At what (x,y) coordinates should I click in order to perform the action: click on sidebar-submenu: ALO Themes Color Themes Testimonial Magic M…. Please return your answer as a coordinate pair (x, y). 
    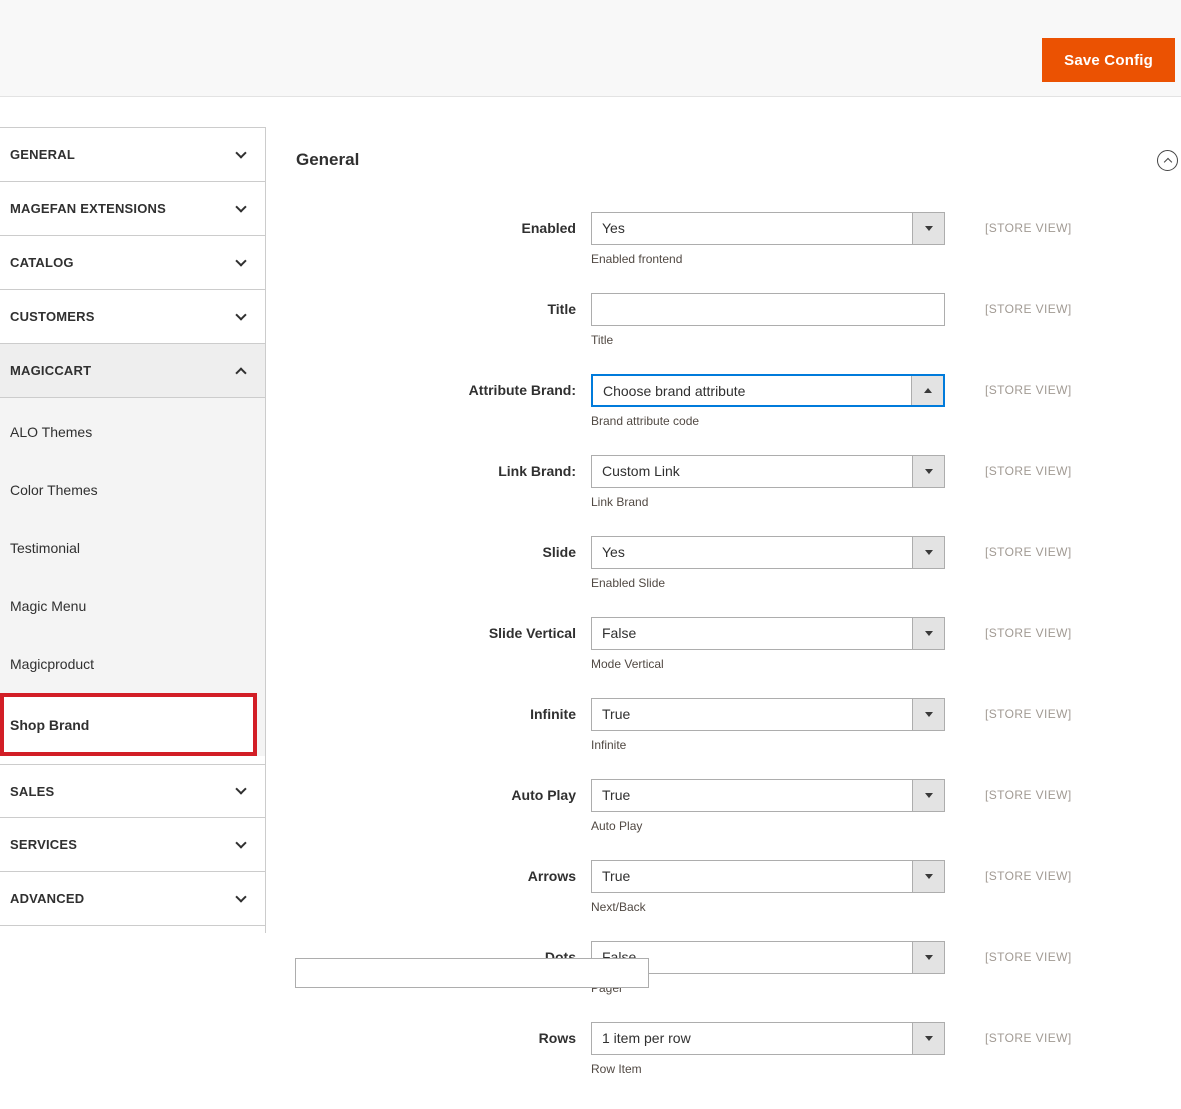
    Looking at the image, I should click on (132, 577).